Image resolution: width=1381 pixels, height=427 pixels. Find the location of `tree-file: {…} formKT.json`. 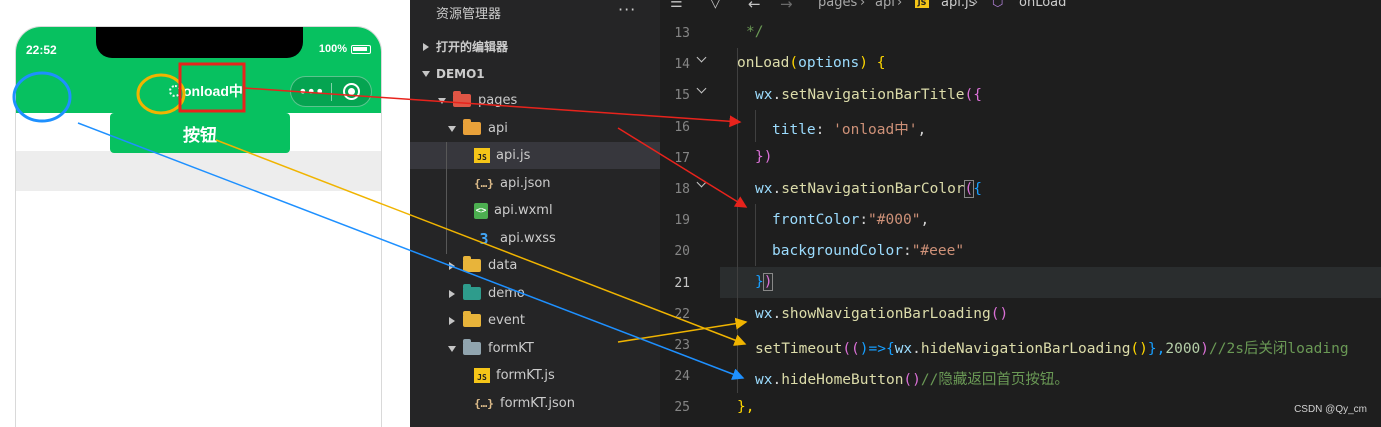

tree-file: {…} formKT.json is located at coordinates (535, 403).